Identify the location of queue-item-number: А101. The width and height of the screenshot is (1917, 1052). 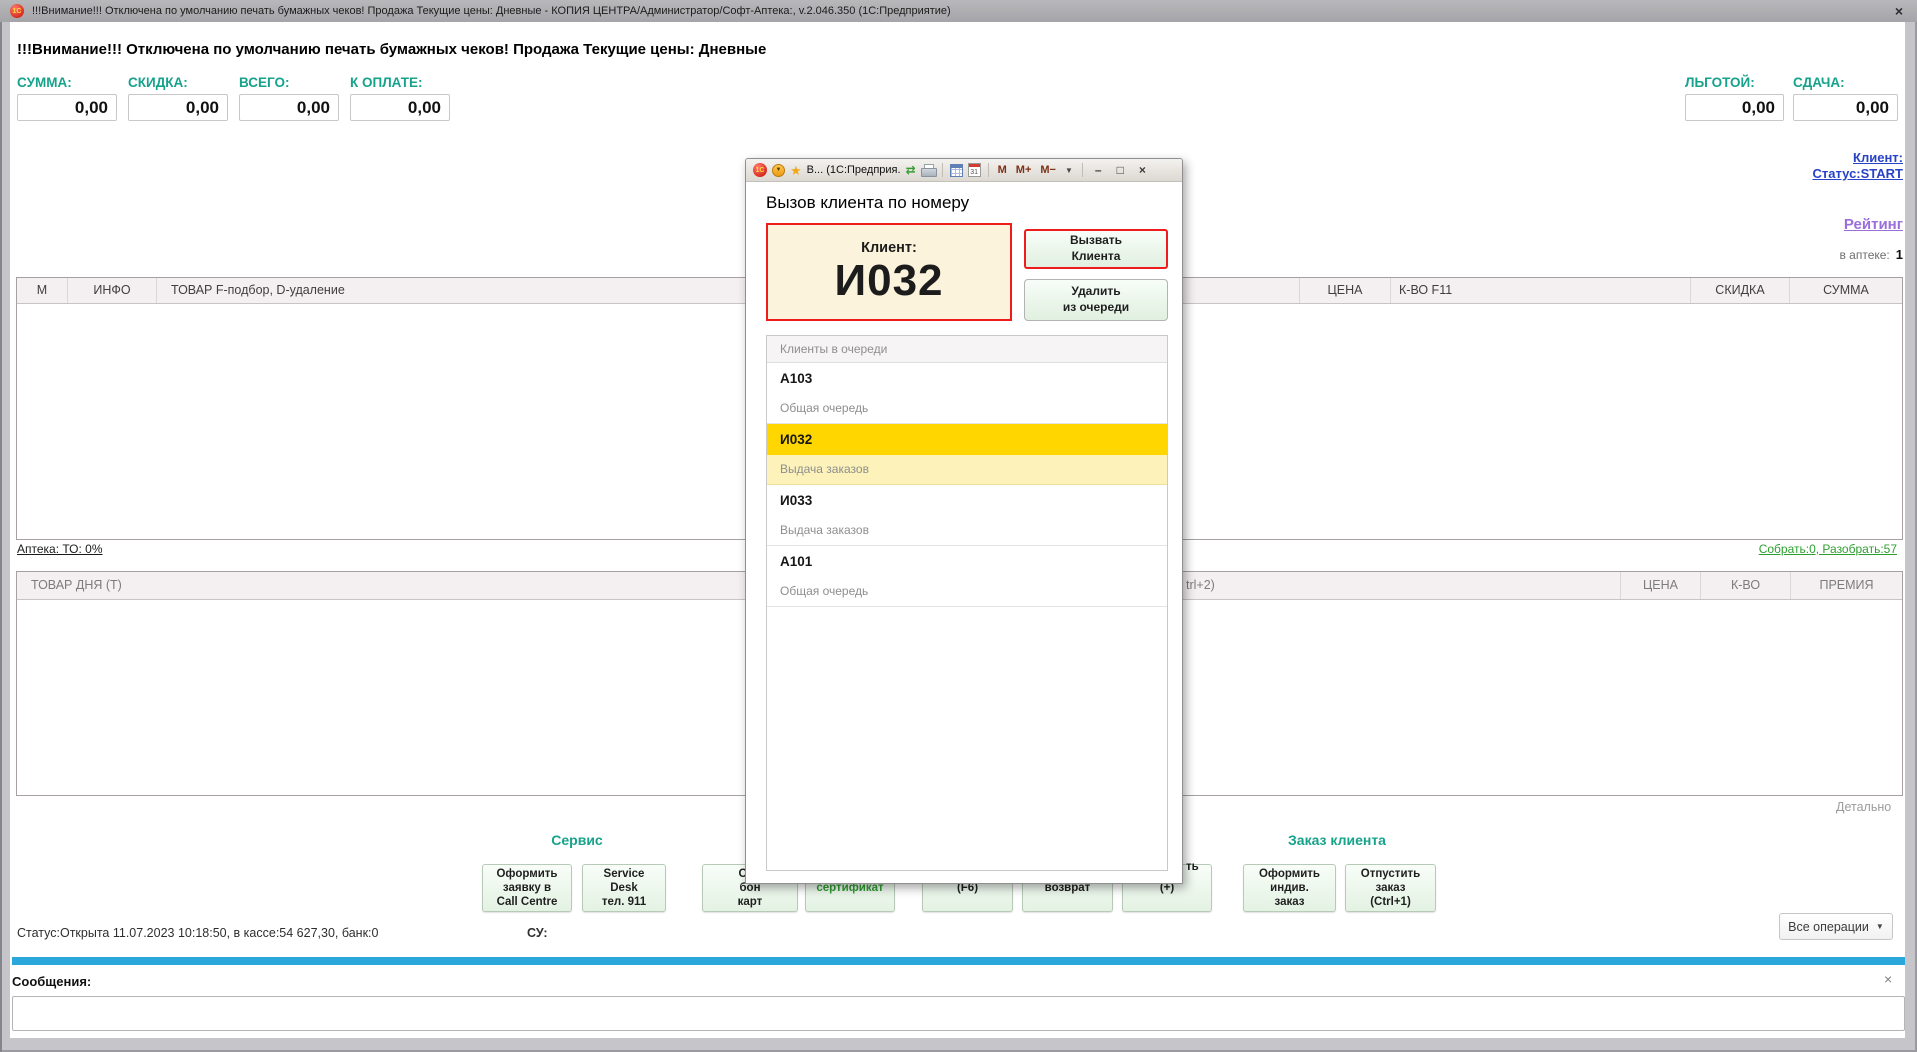
(796, 561).